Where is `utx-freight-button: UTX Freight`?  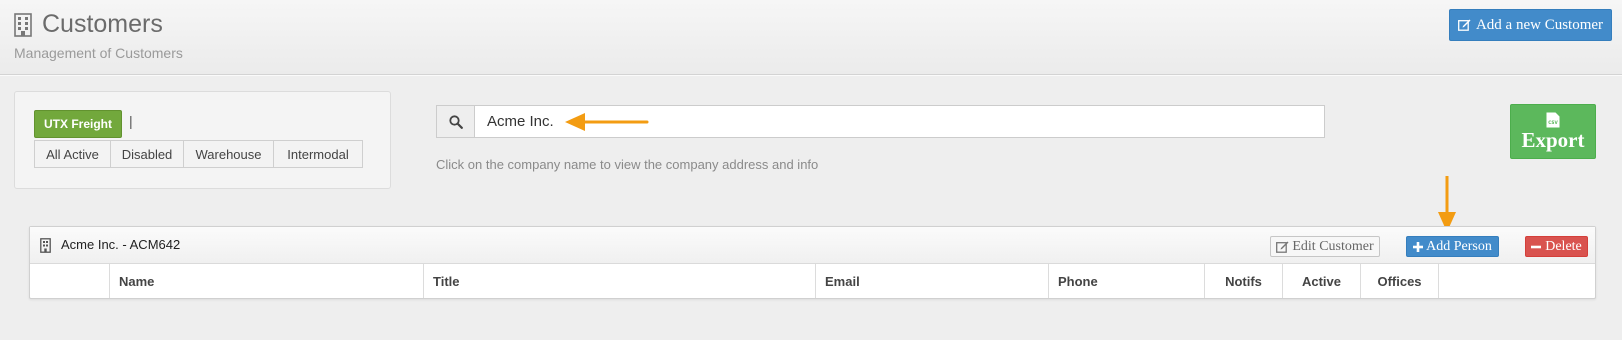
utx-freight-button: UTX Freight is located at coordinates (78, 124).